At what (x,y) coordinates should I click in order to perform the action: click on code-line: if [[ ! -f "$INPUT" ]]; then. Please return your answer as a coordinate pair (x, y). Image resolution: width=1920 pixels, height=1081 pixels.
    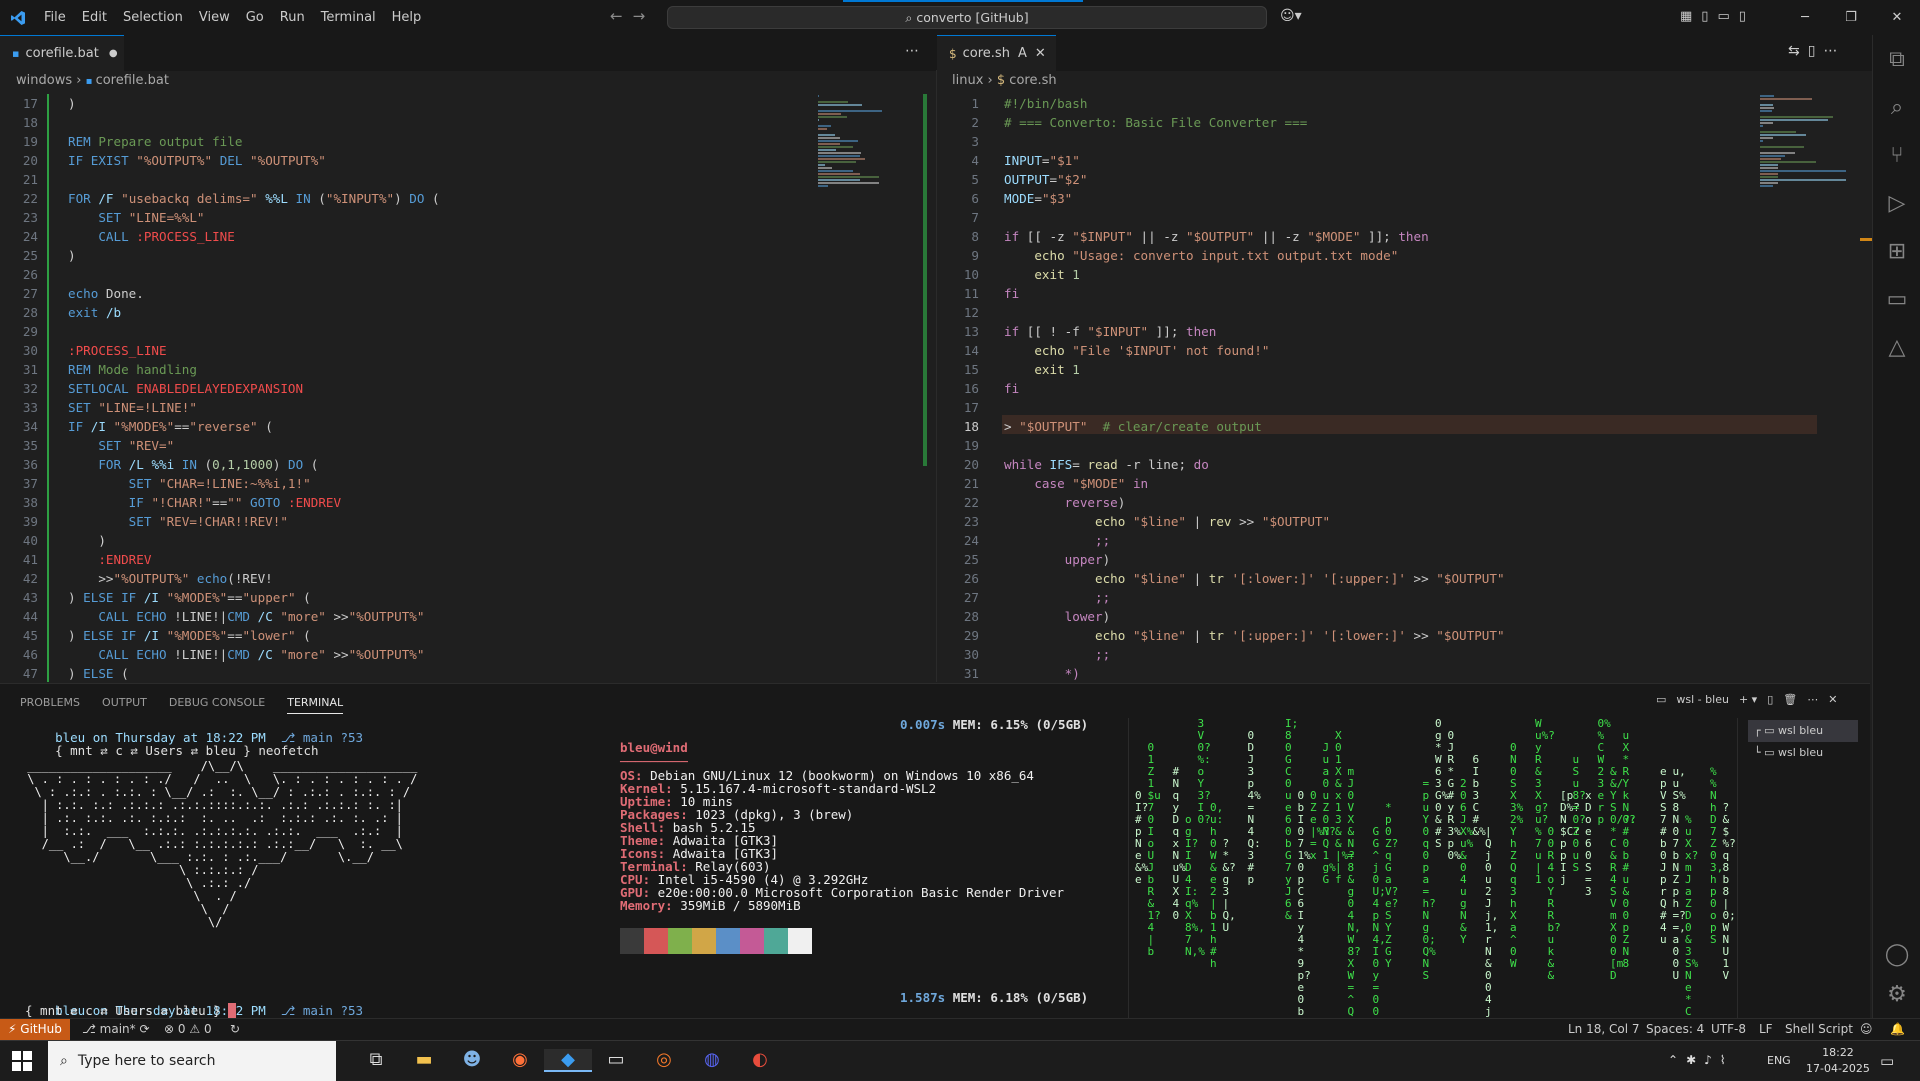
    Looking at the image, I should click on (1254, 331).